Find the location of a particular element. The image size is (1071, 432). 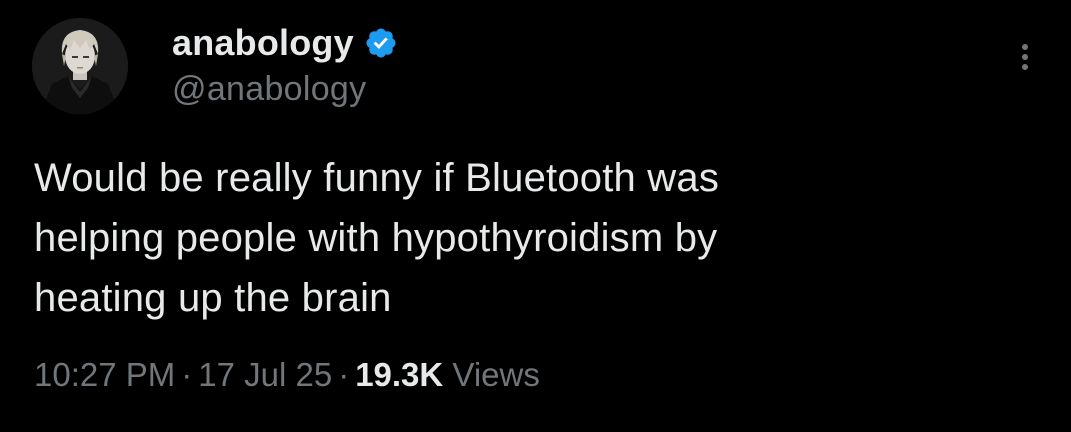

verified-badge-icon is located at coordinates (381, 43).